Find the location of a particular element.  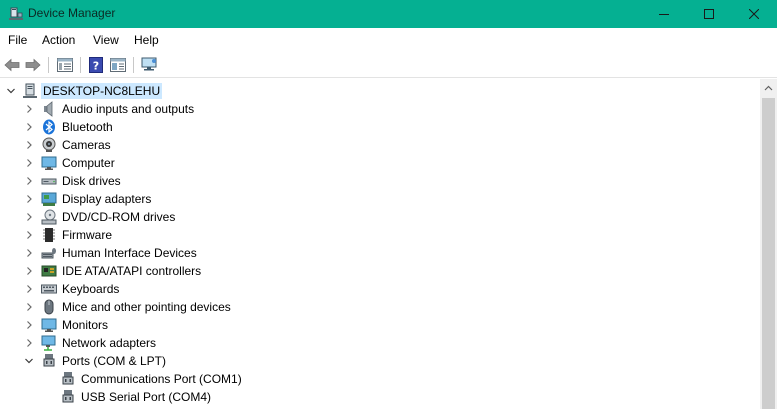

bluetooth-icon is located at coordinates (49, 127).